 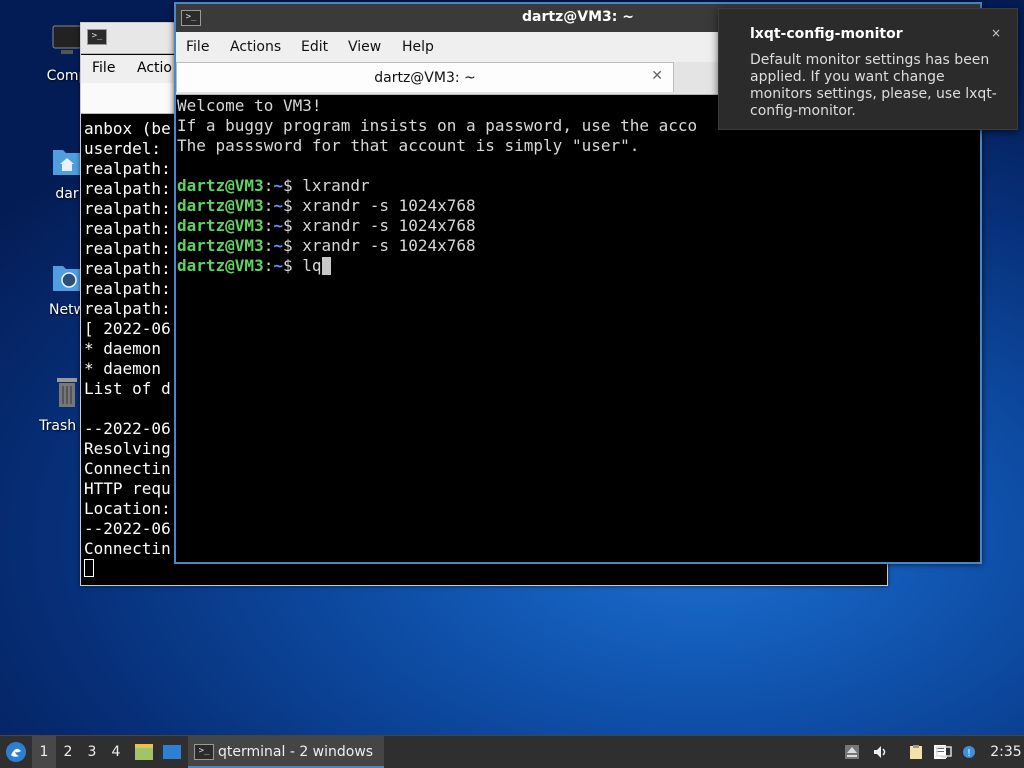 What do you see at coordinates (657, 76) in the screenshot?
I see `tab-close-icon: ✕` at bounding box center [657, 76].